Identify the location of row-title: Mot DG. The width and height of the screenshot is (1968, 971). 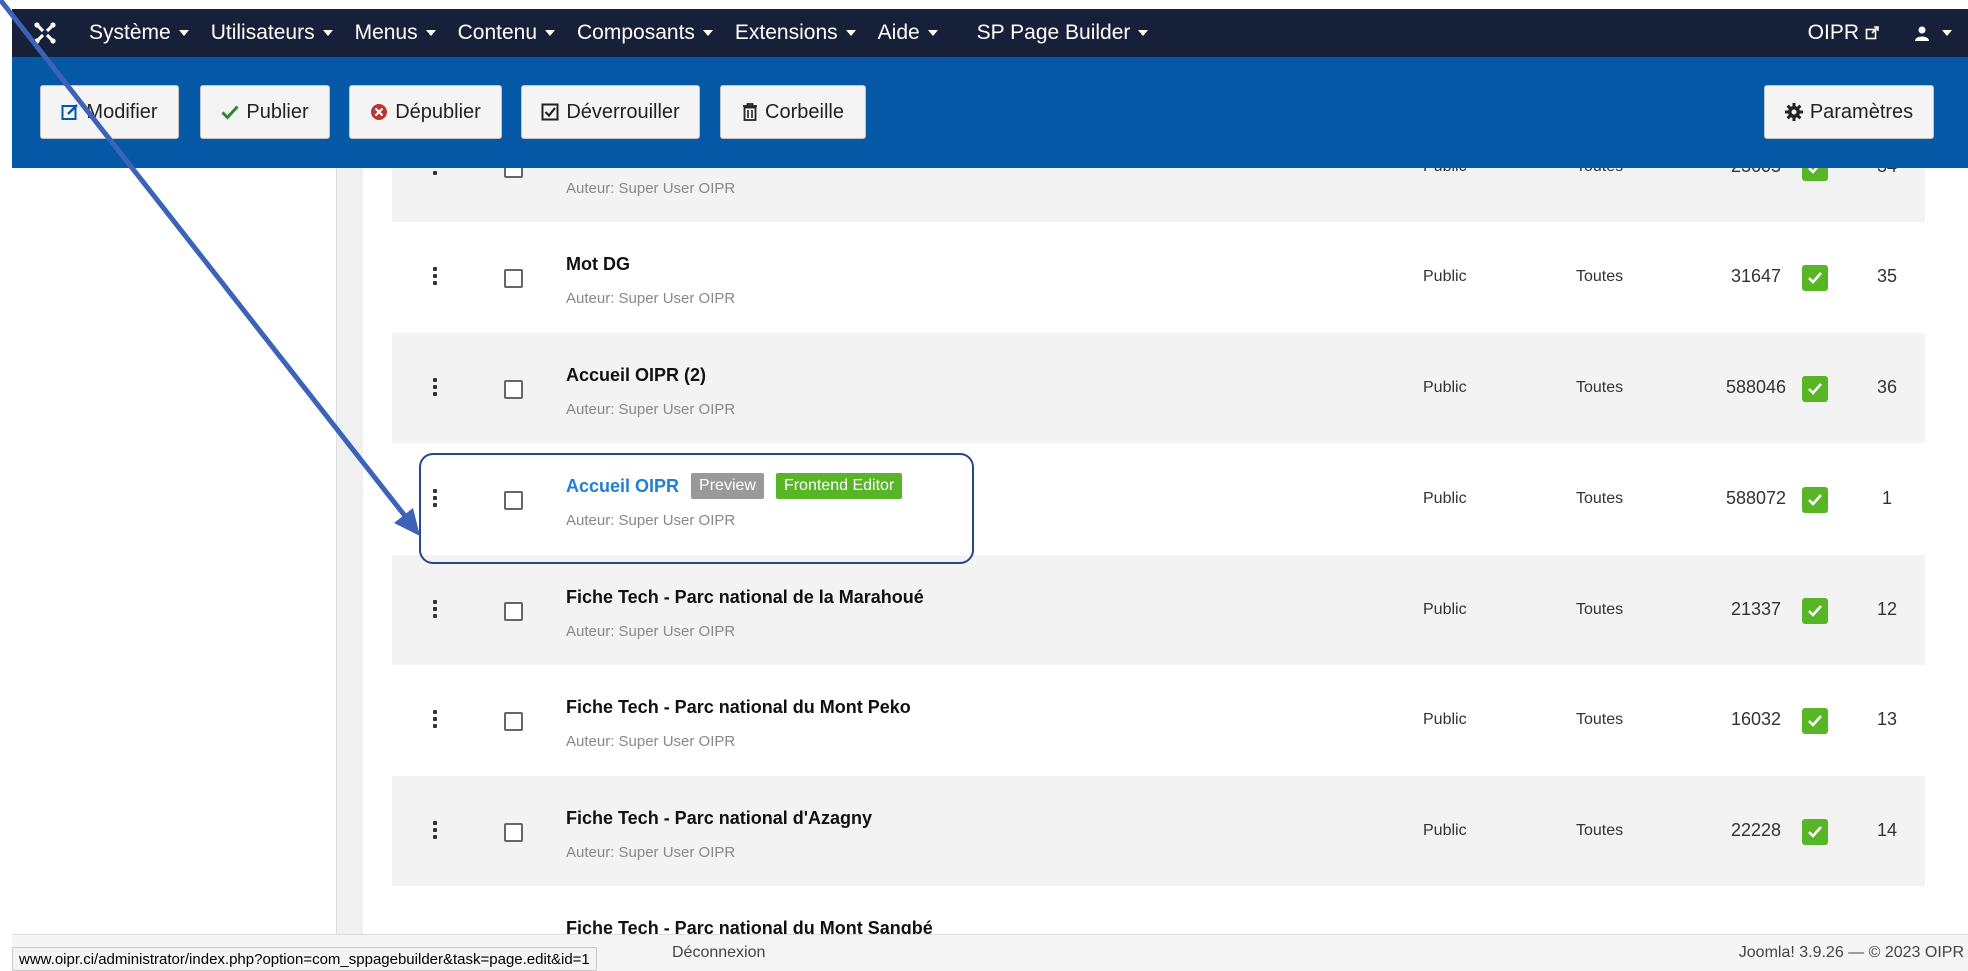
(598, 264).